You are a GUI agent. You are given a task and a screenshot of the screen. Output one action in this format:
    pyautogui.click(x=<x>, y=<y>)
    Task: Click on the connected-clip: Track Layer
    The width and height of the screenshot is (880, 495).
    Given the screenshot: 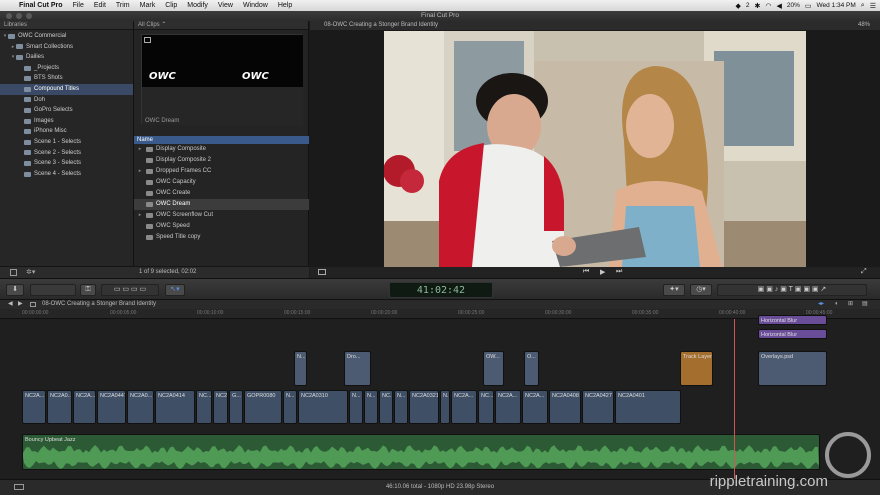 What is the action you would take?
    pyautogui.click(x=696, y=368)
    